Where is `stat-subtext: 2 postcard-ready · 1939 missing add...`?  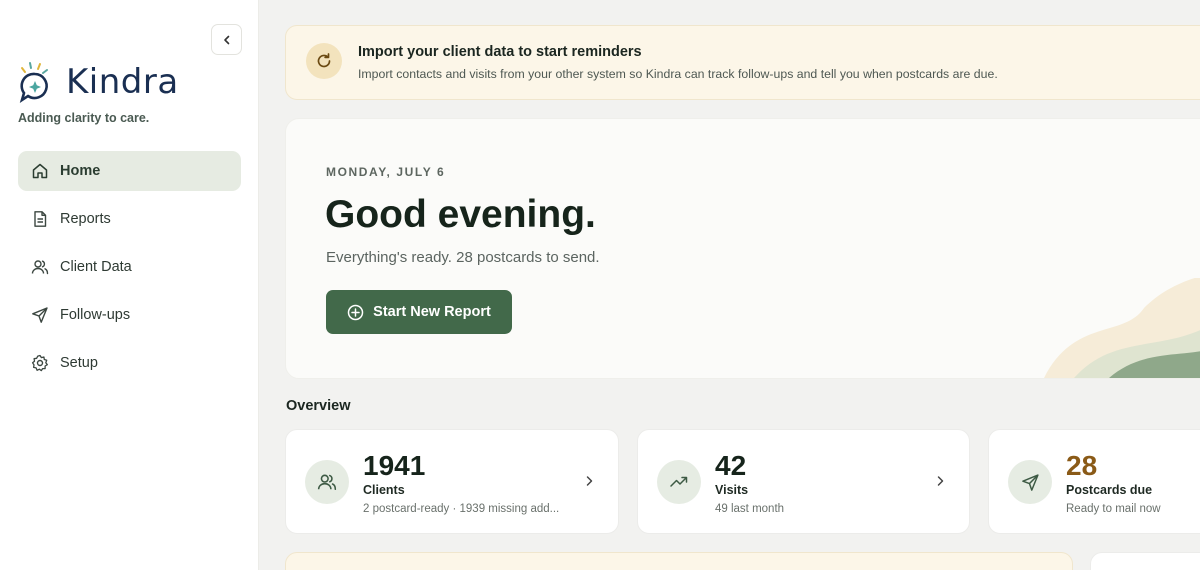
stat-subtext: 2 postcard-ready · 1939 missing add... is located at coordinates (461, 509).